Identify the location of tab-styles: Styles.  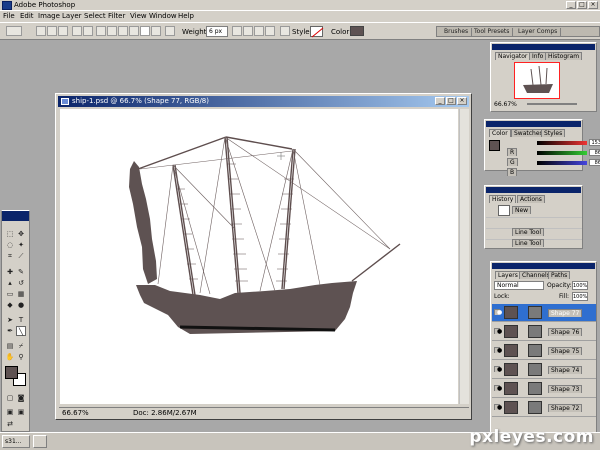
(553, 133).